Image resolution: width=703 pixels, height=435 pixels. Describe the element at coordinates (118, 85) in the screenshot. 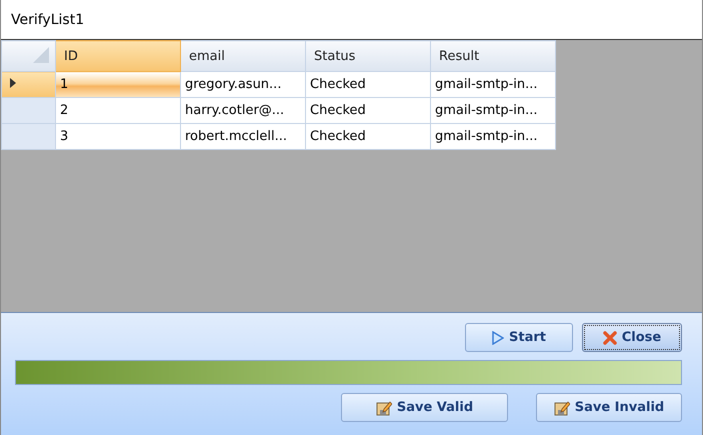

I see `table-cell: 1` at that location.